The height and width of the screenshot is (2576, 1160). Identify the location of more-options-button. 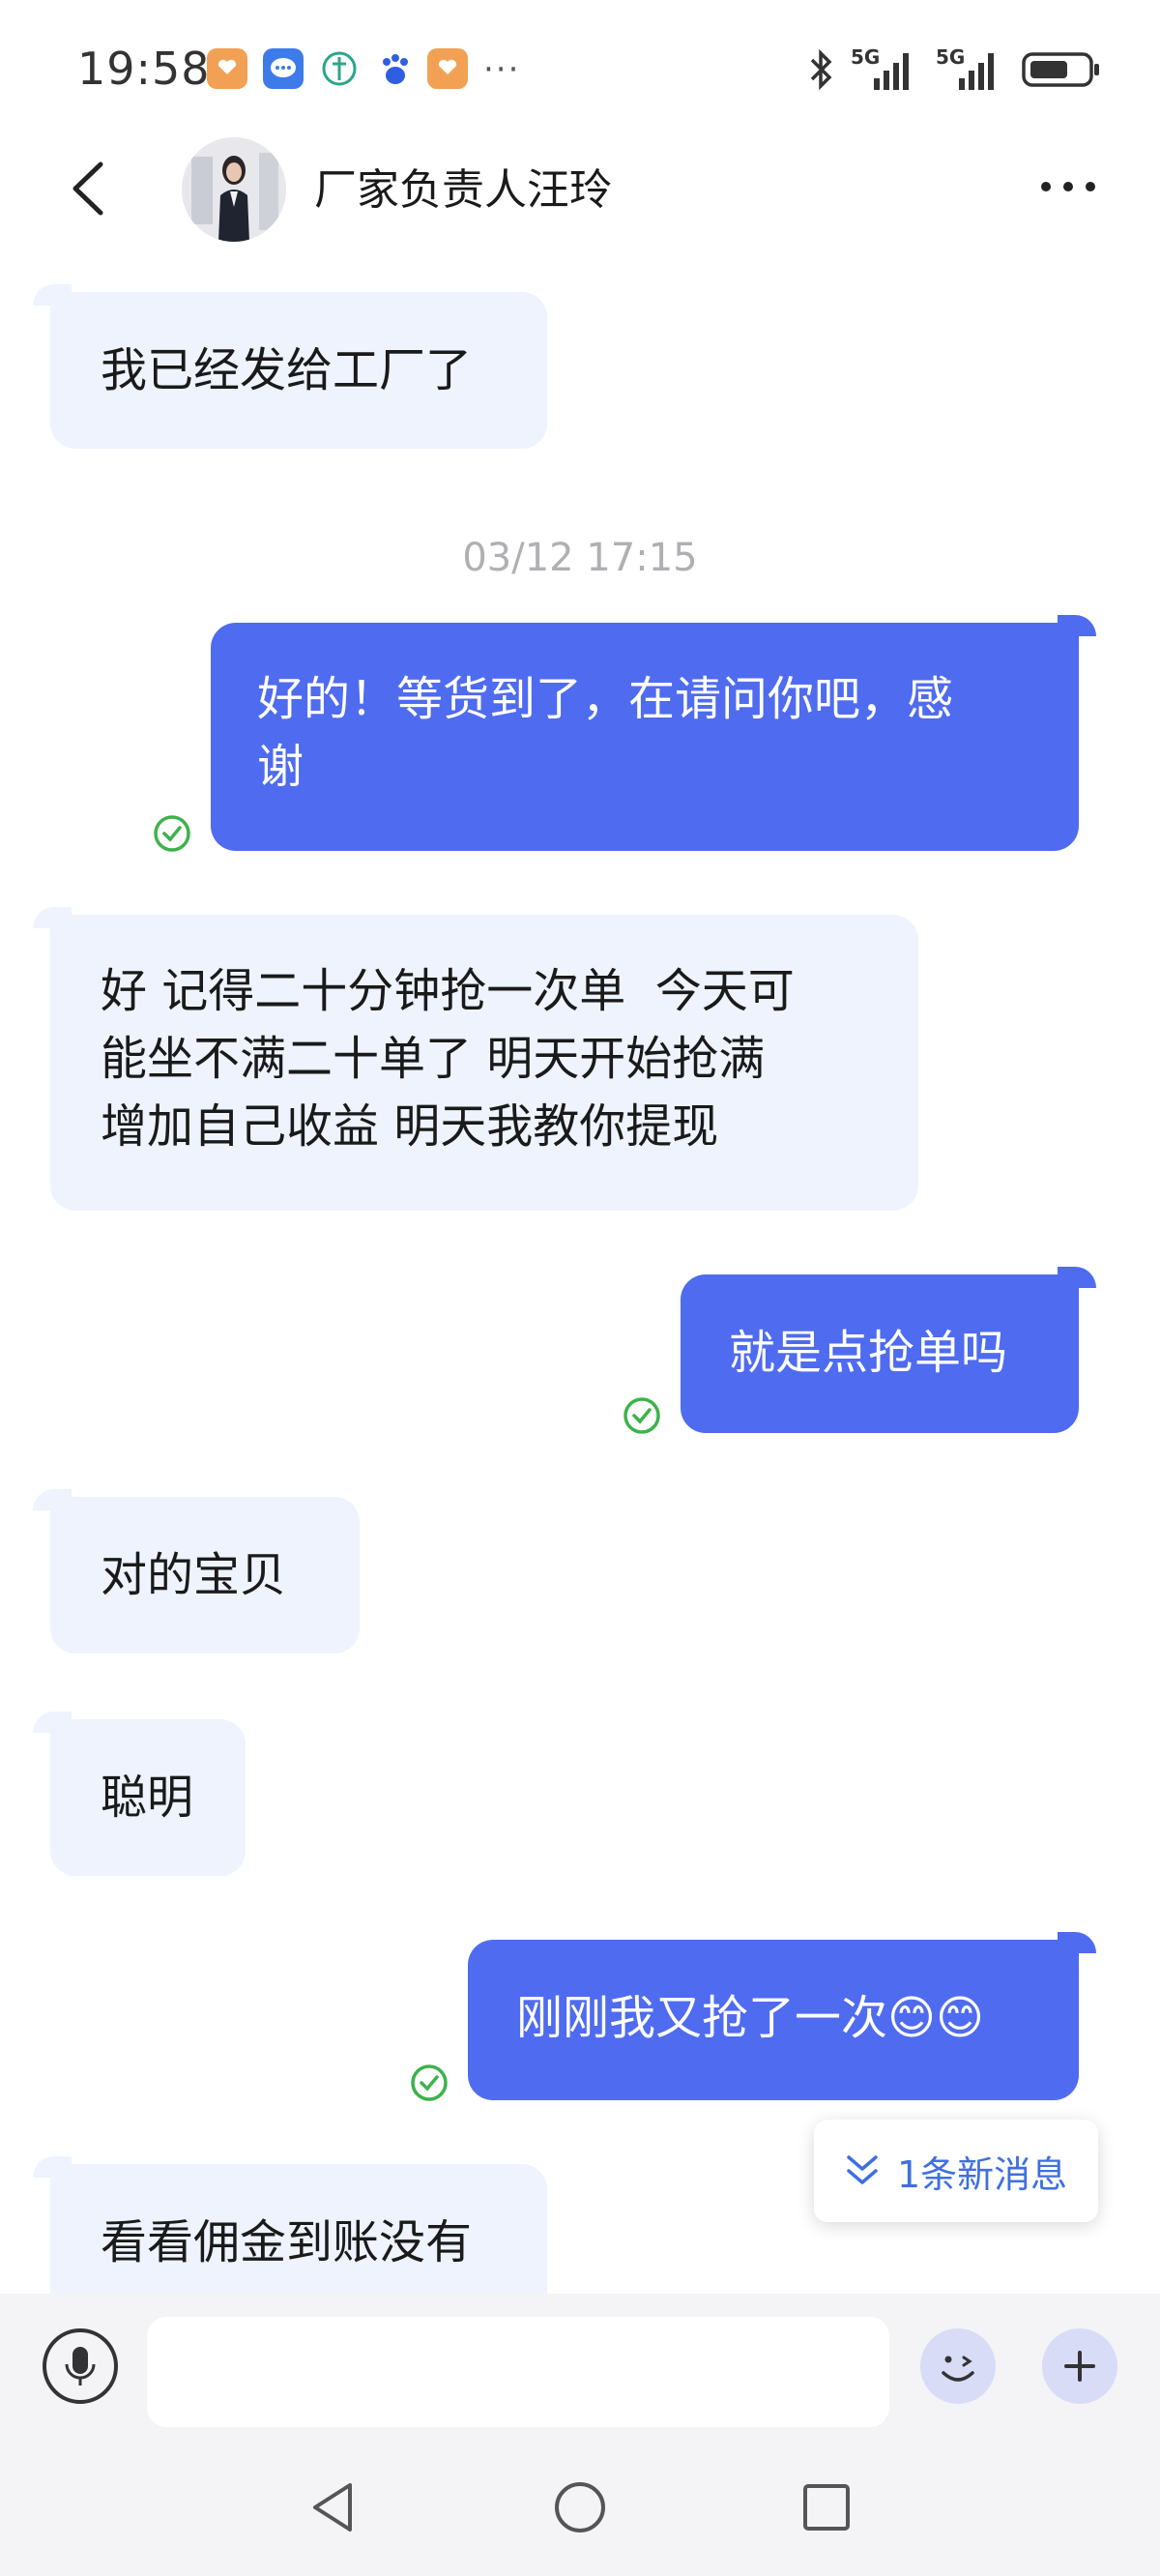
(1068, 186).